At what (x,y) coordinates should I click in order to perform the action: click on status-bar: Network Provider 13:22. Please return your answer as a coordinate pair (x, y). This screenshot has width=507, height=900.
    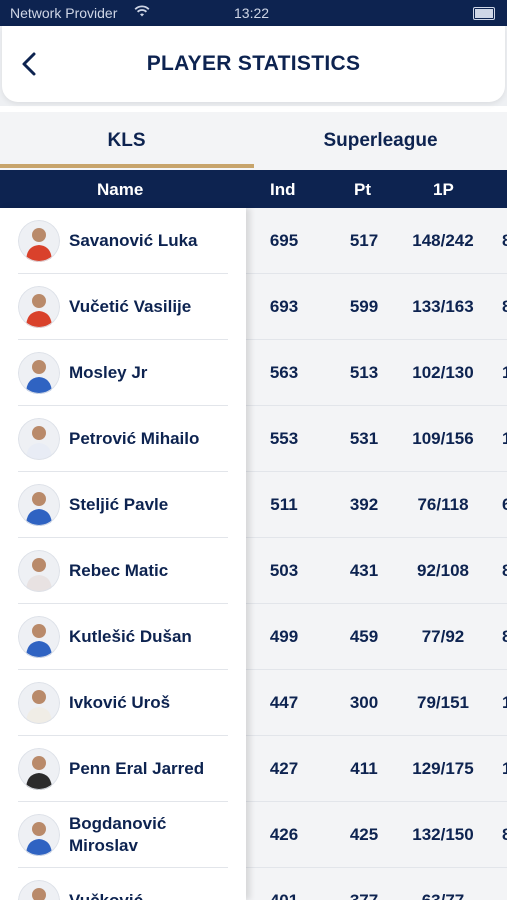
    Looking at the image, I should click on (253, 13).